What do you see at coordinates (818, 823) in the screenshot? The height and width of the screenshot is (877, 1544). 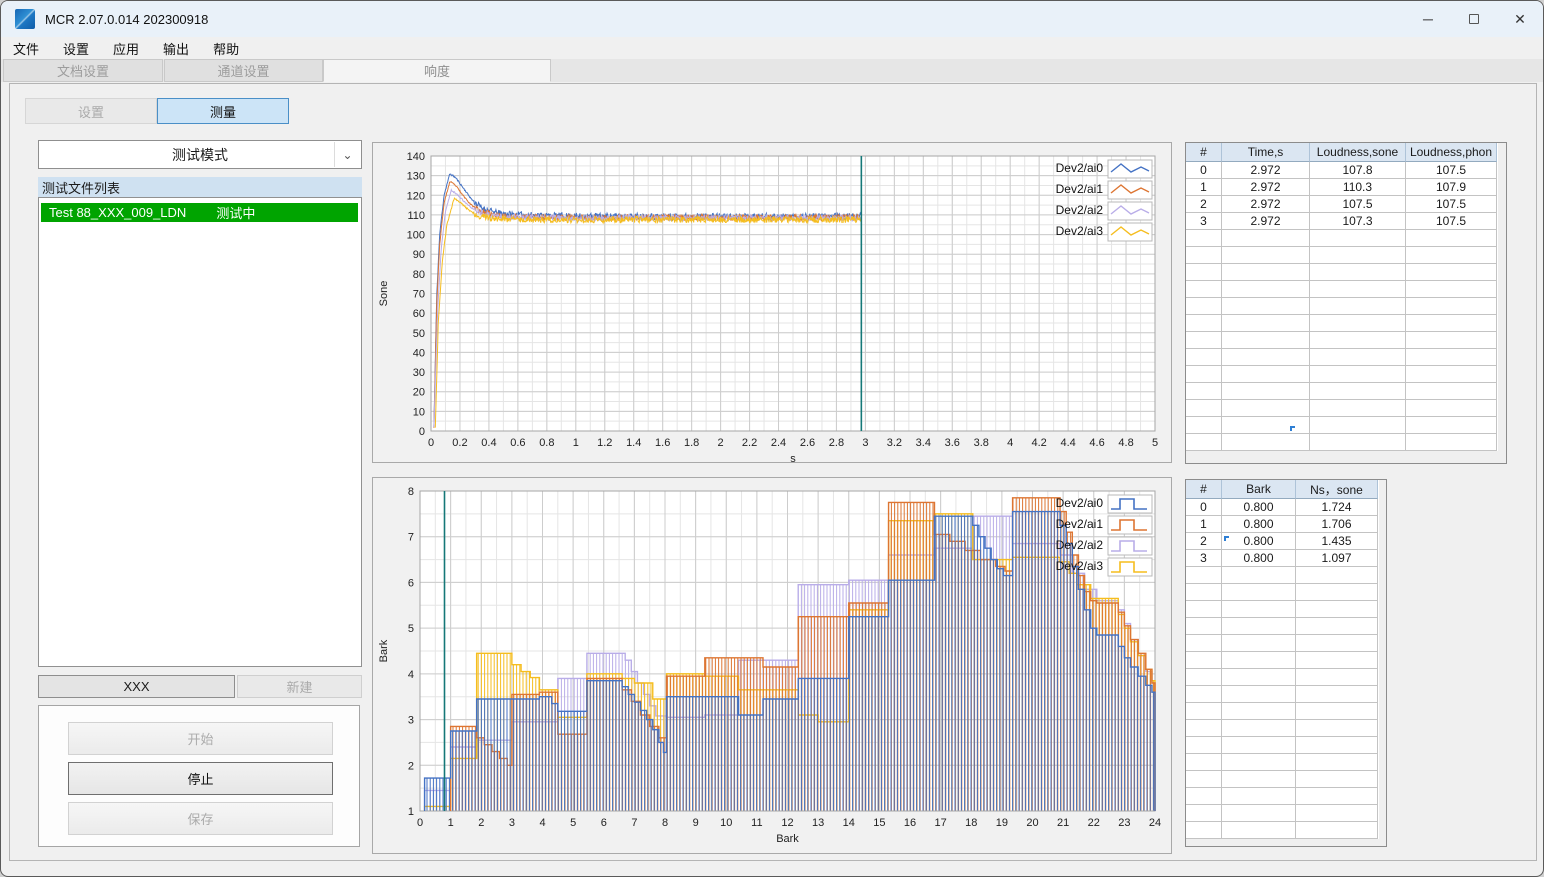 I see `svg-text: 13` at bounding box center [818, 823].